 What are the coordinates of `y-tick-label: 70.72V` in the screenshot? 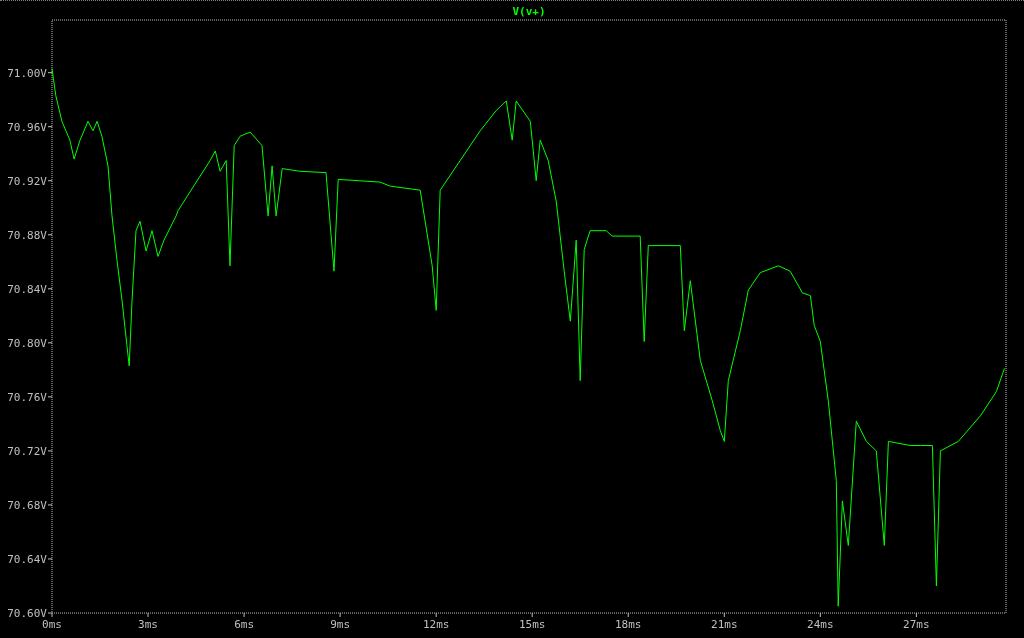 It's located at (27, 451).